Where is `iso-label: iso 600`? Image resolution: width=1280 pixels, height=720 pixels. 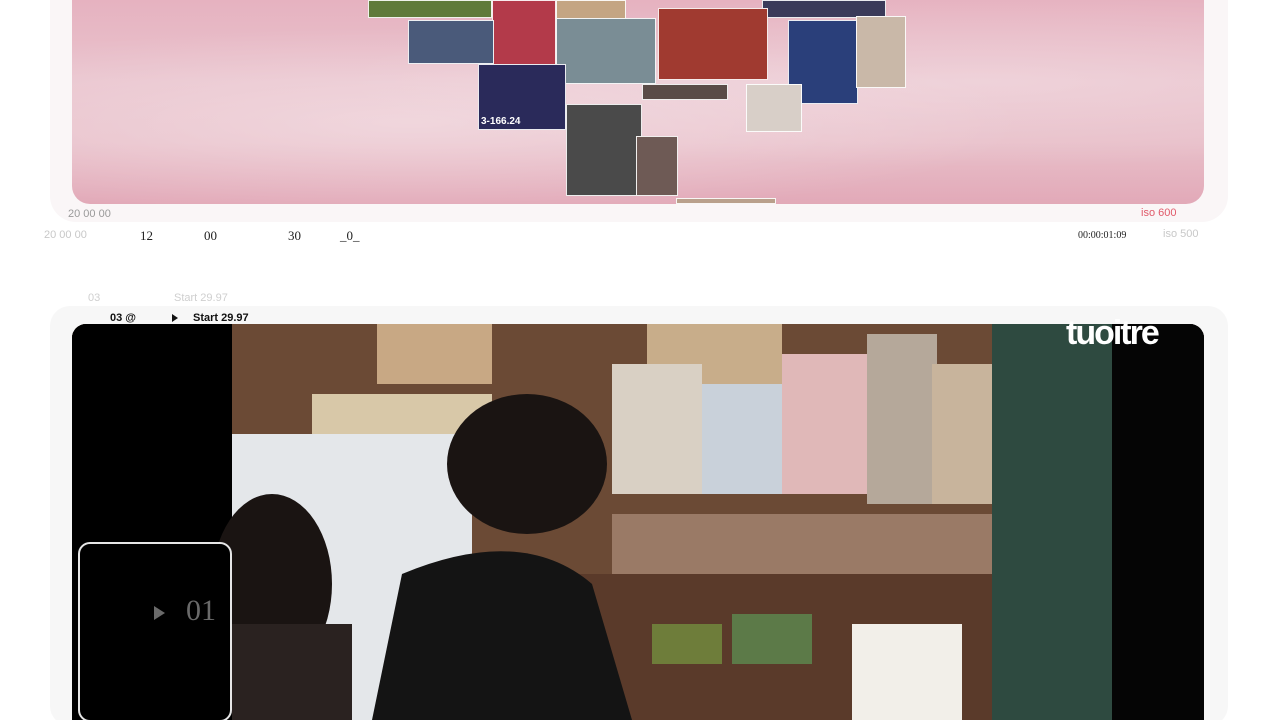 iso-label: iso 600 is located at coordinates (1158, 213).